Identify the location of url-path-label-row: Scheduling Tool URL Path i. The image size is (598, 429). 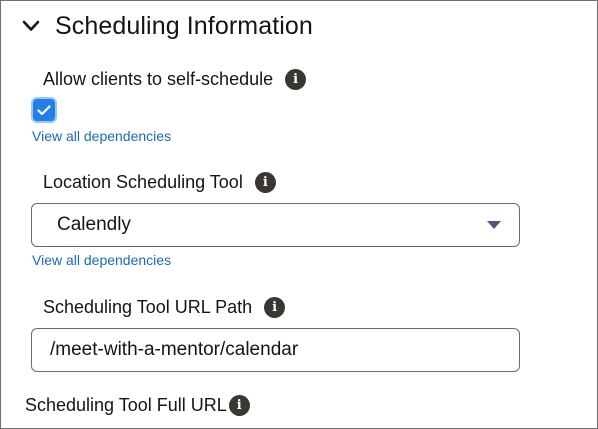
(164, 307).